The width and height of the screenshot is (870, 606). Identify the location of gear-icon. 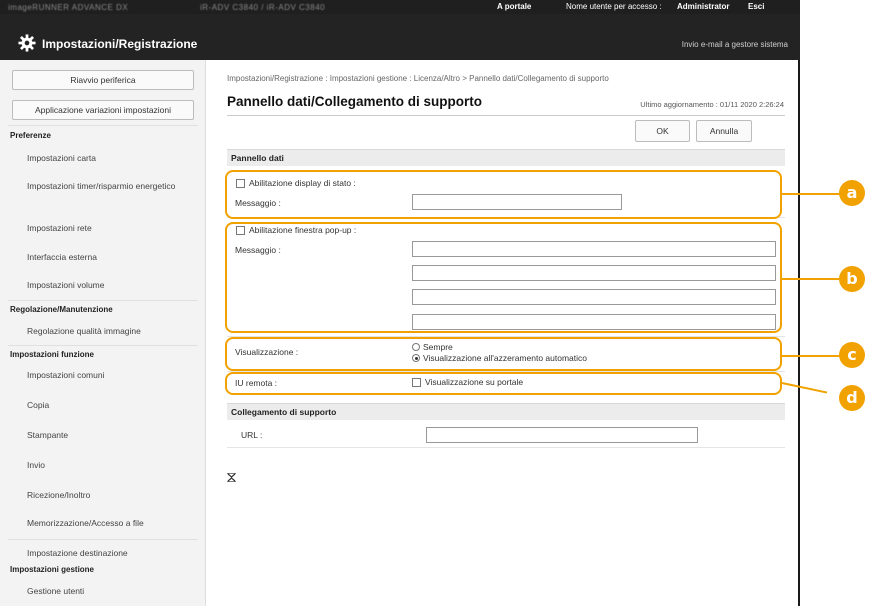
(27, 43).